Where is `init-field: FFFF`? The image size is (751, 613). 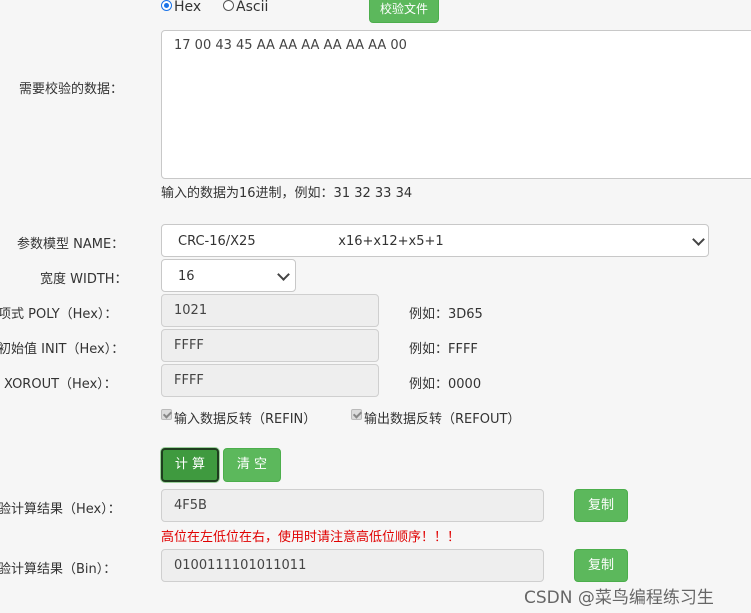 init-field: FFFF is located at coordinates (270, 345).